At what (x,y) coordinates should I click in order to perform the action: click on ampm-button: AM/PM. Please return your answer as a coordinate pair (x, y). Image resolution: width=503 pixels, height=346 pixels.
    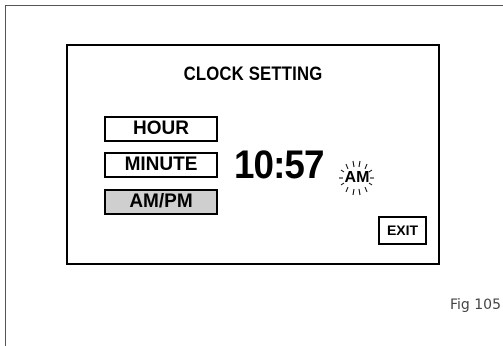
    Looking at the image, I should click on (161, 202).